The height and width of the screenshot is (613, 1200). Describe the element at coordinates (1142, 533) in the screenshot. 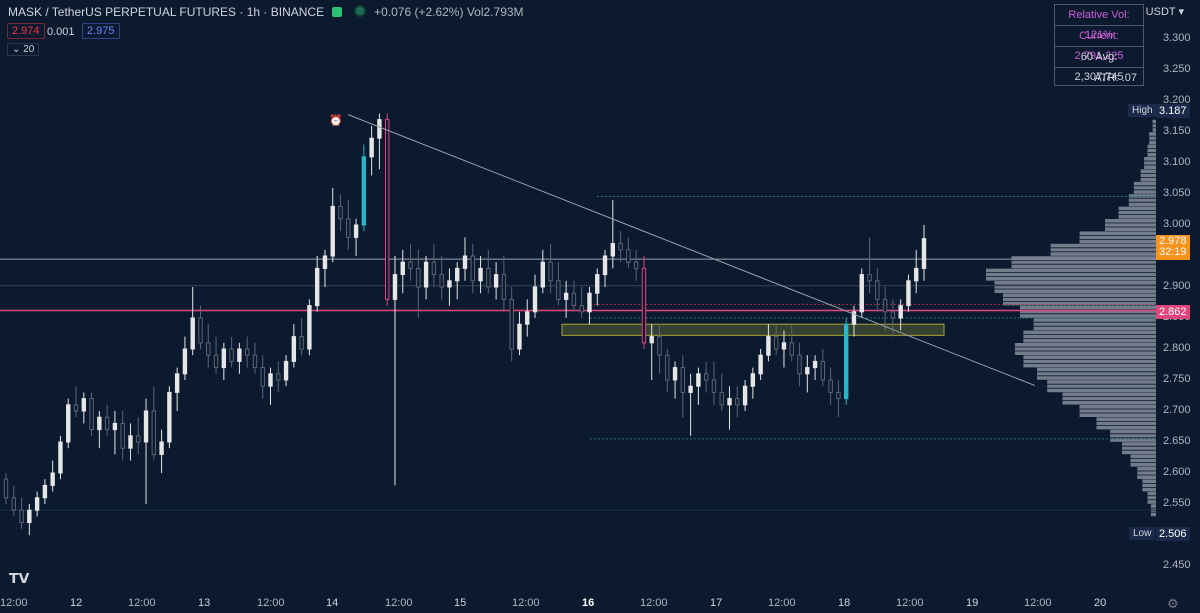

I see `low-label: Low` at that location.